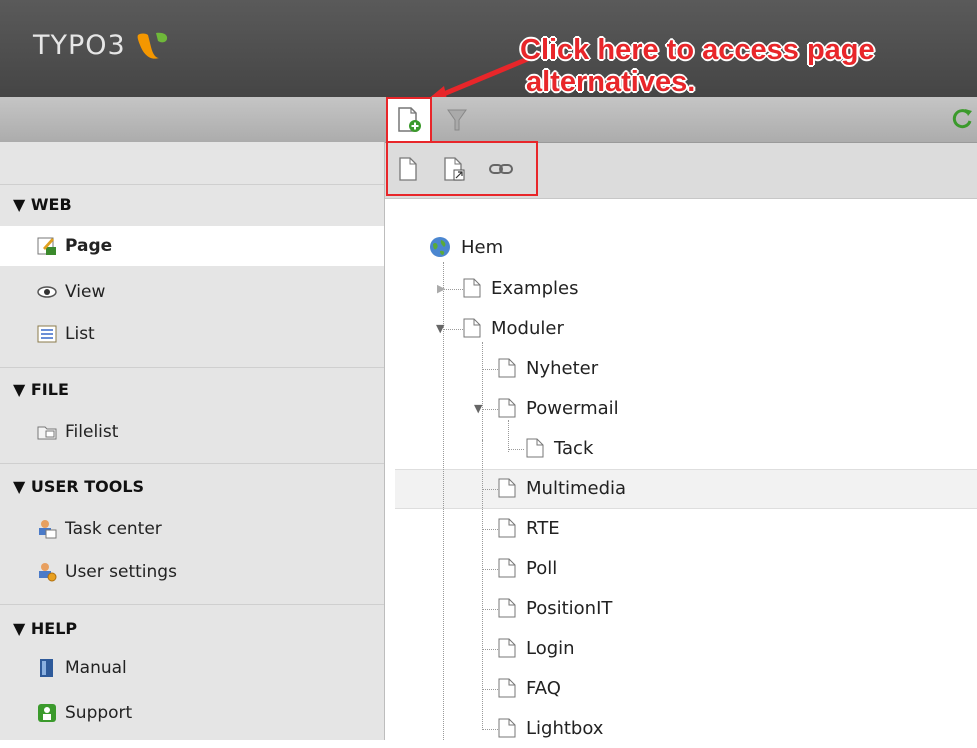 The height and width of the screenshot is (748, 977). I want to click on page-new-icon, so click(409, 120).